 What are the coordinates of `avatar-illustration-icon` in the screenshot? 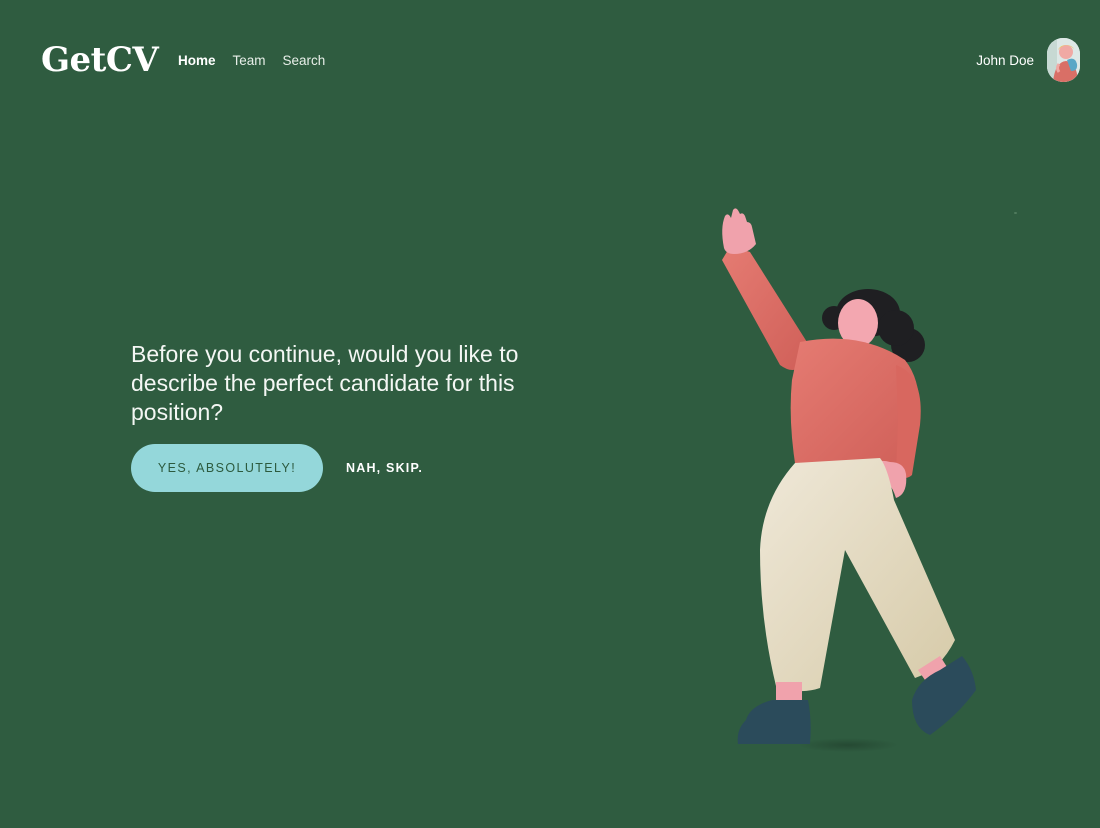 It's located at (1063, 60).